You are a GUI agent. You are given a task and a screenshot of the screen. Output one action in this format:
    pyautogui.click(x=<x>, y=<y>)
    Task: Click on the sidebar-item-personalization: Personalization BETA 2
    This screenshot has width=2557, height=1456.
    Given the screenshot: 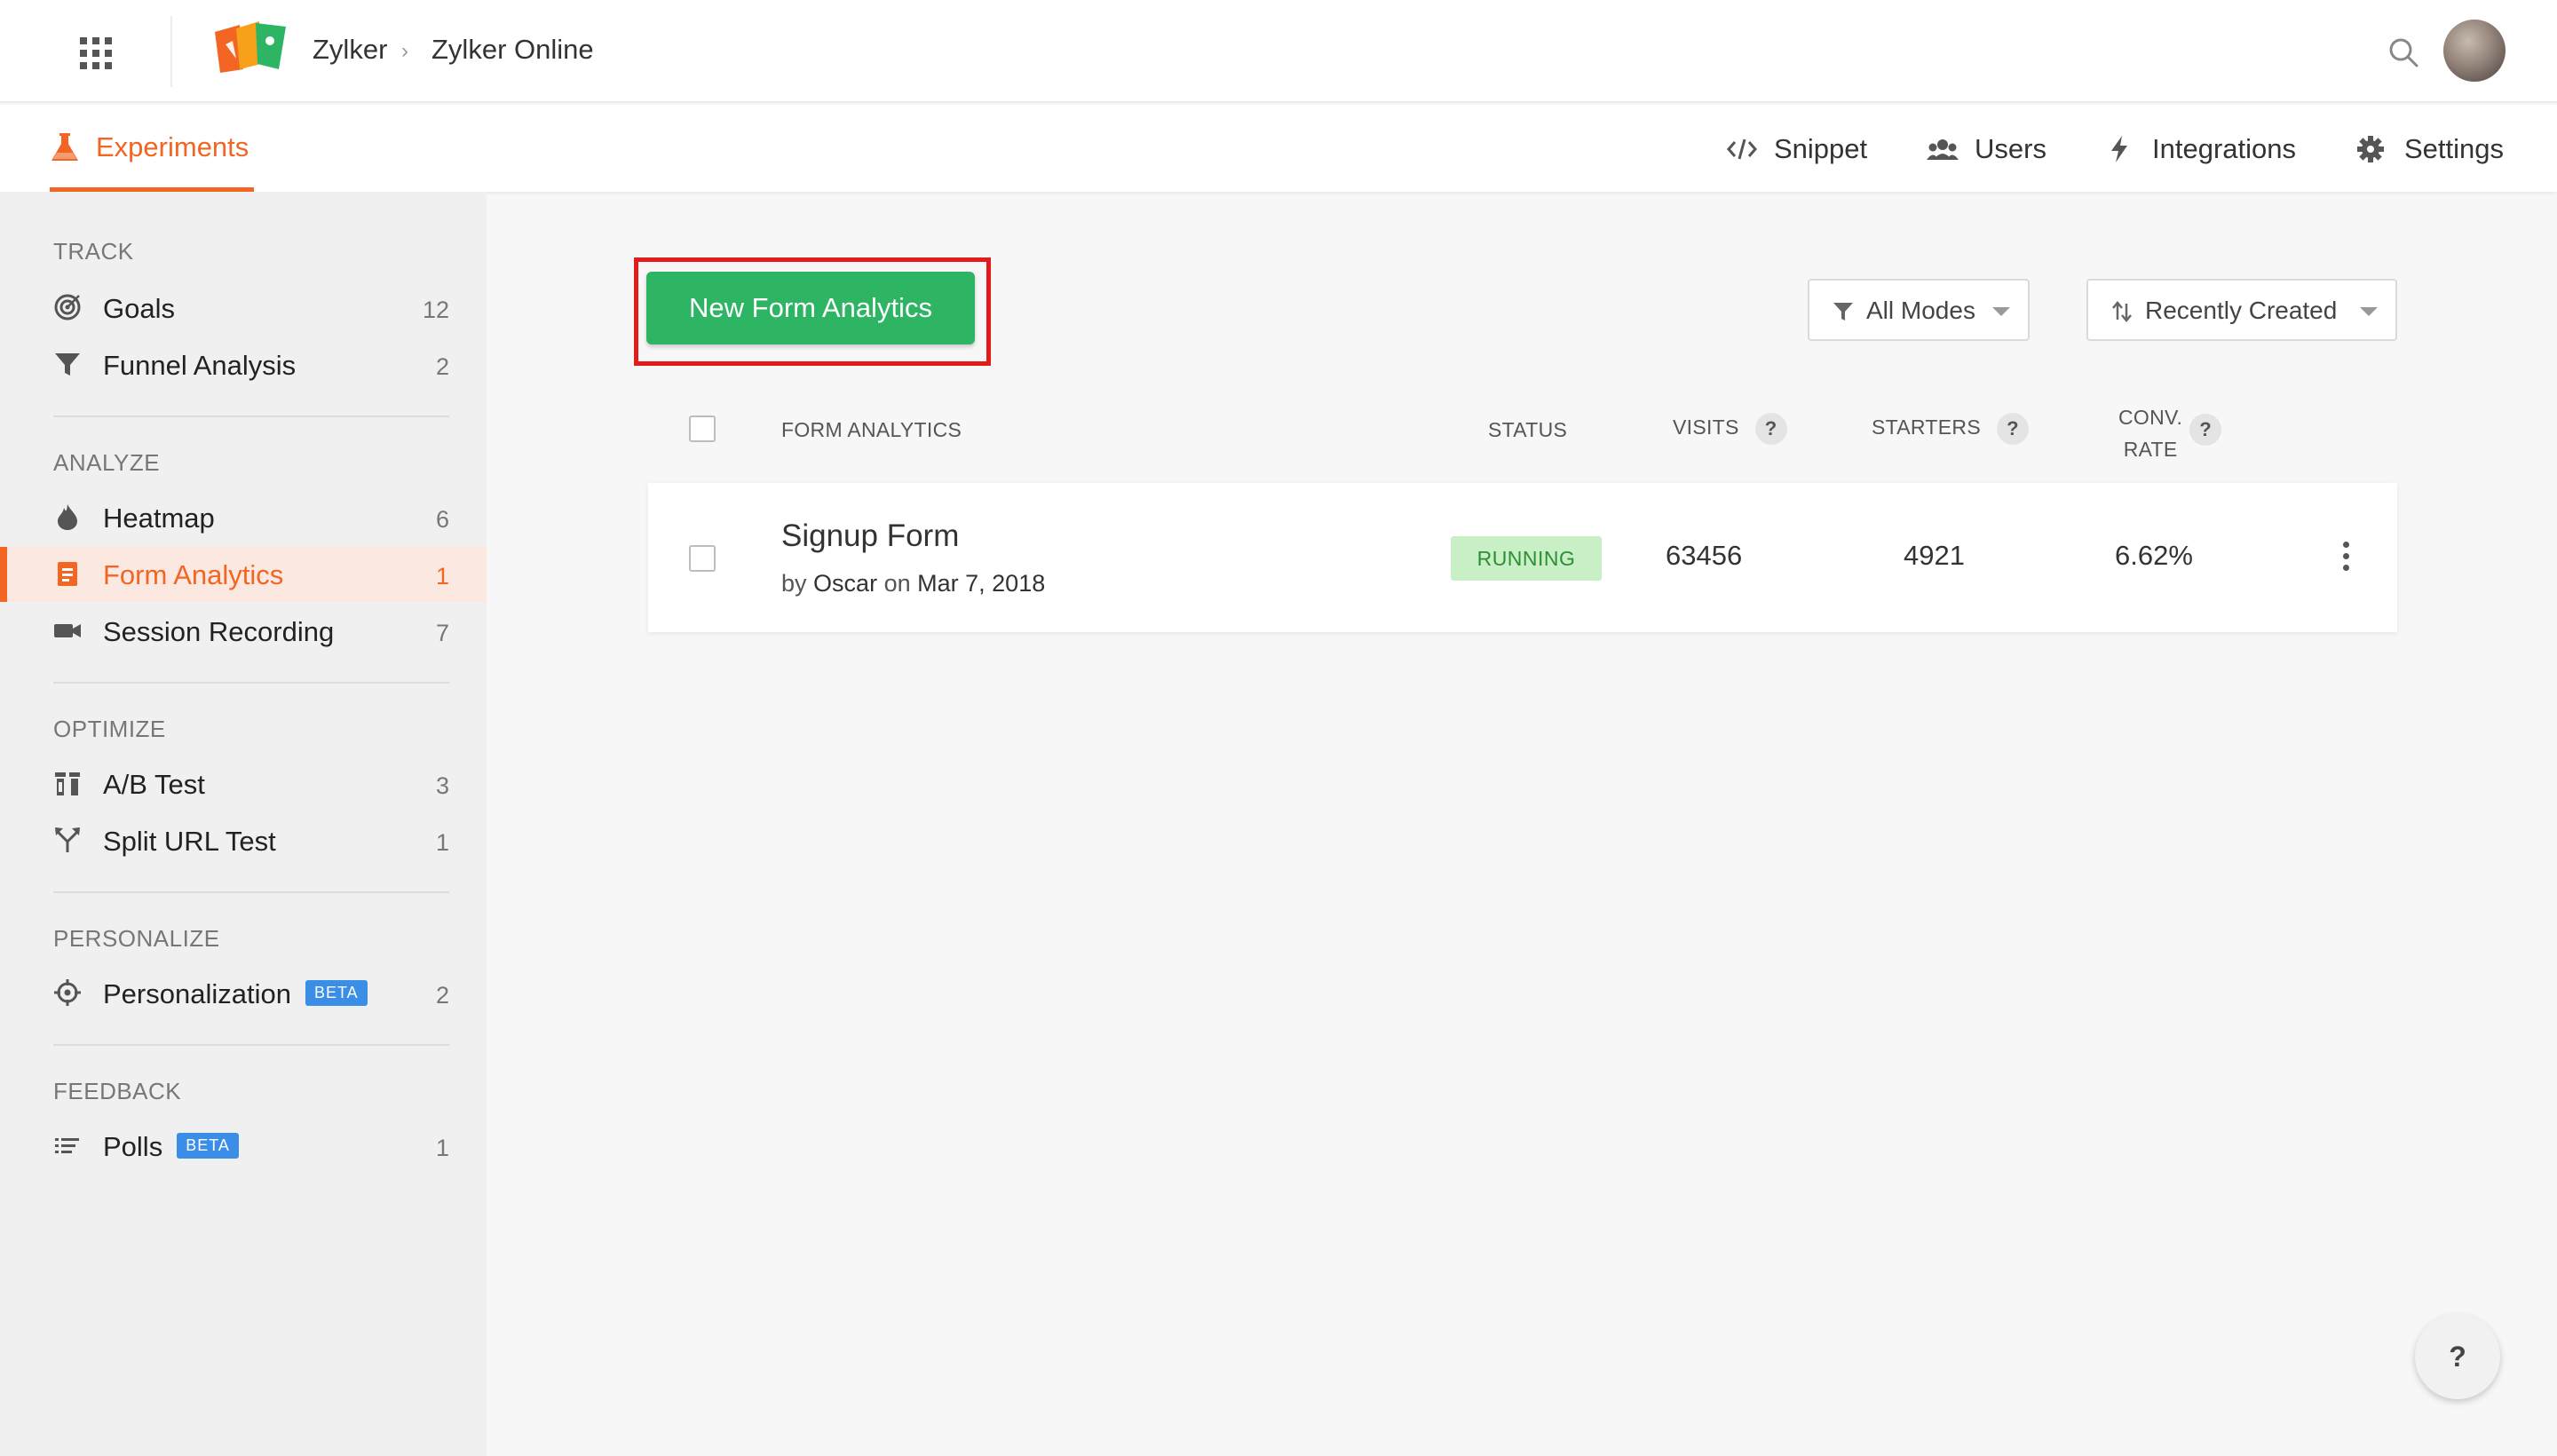 What is the action you would take?
    pyautogui.click(x=243, y=993)
    